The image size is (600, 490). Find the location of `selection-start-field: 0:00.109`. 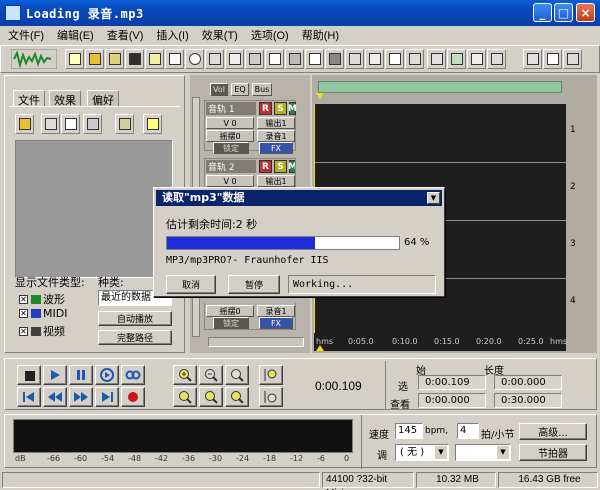

selection-start-field: 0:00.109 is located at coordinates (452, 382).